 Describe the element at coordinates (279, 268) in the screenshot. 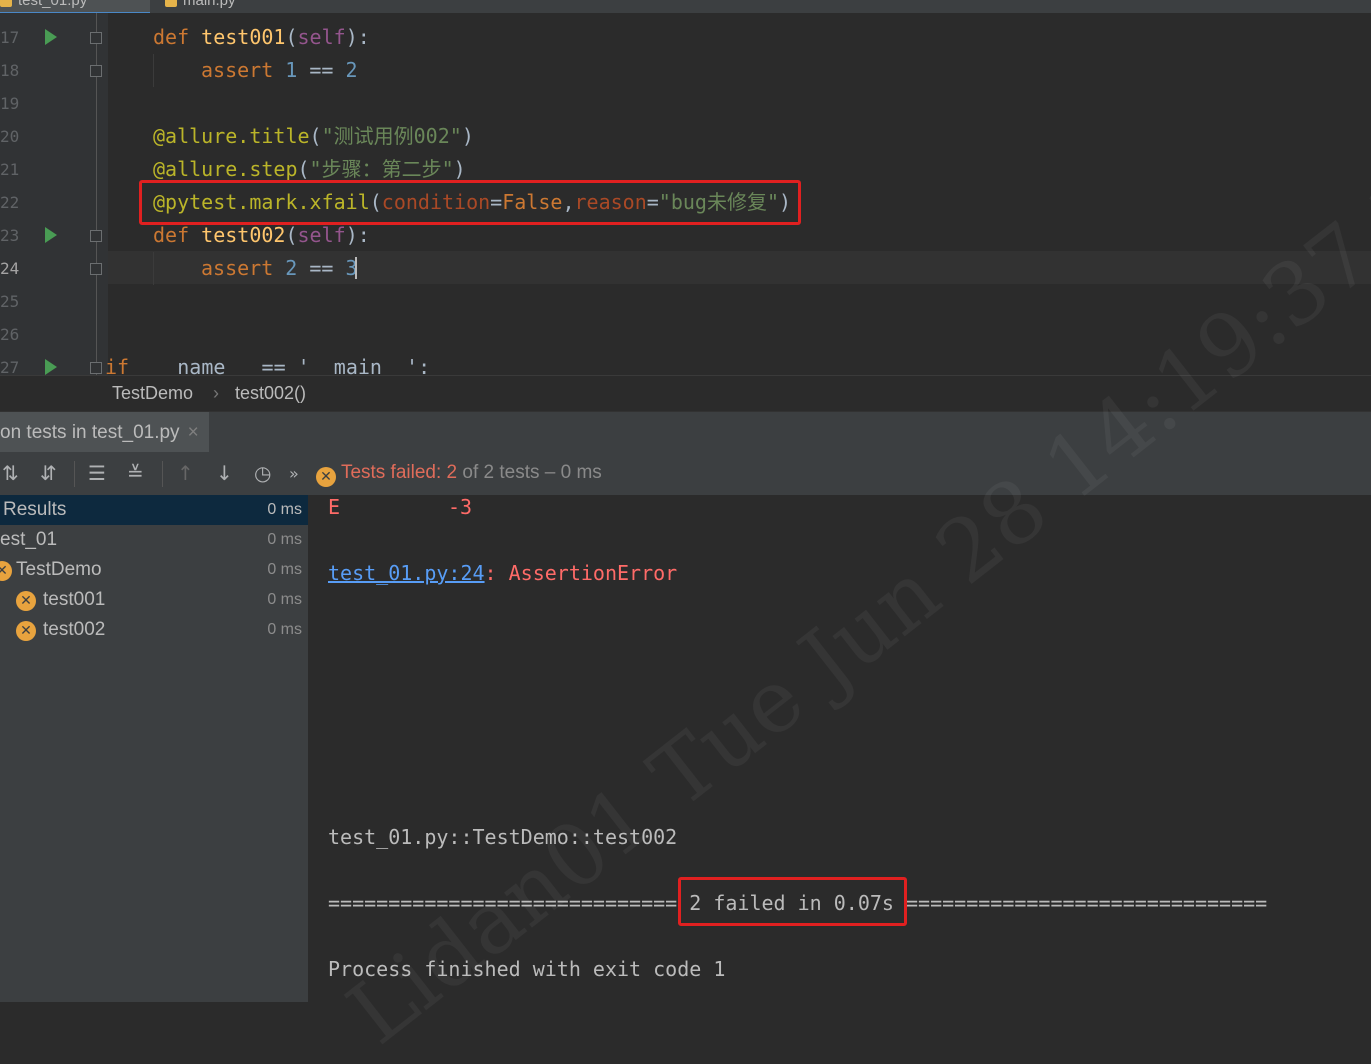

I see `code-line-24: assert 2 == 3` at that location.